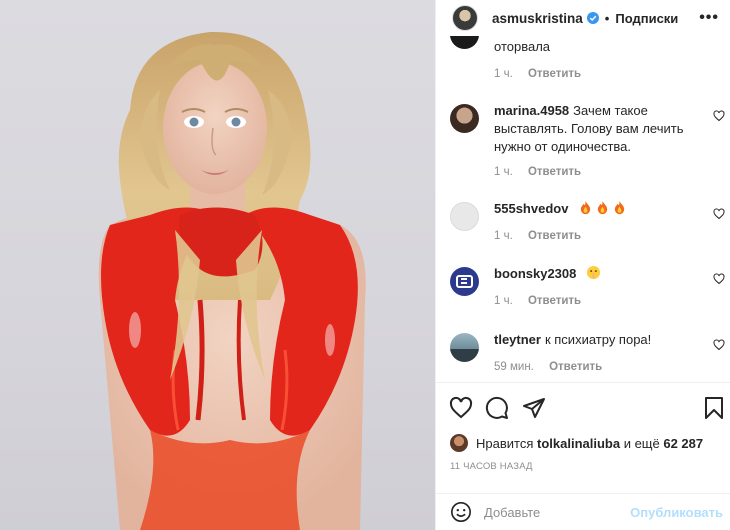  Describe the element at coordinates (534, 408) in the screenshot. I see `share-icon` at that location.